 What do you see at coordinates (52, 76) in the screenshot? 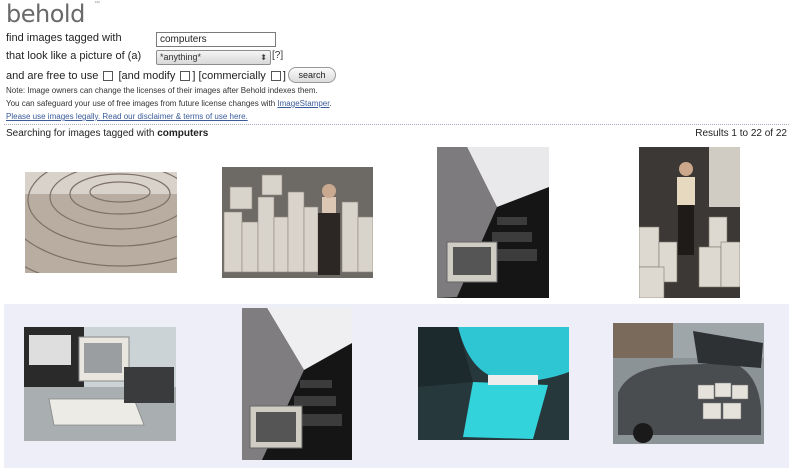
I see `free-label: and are free to use` at bounding box center [52, 76].